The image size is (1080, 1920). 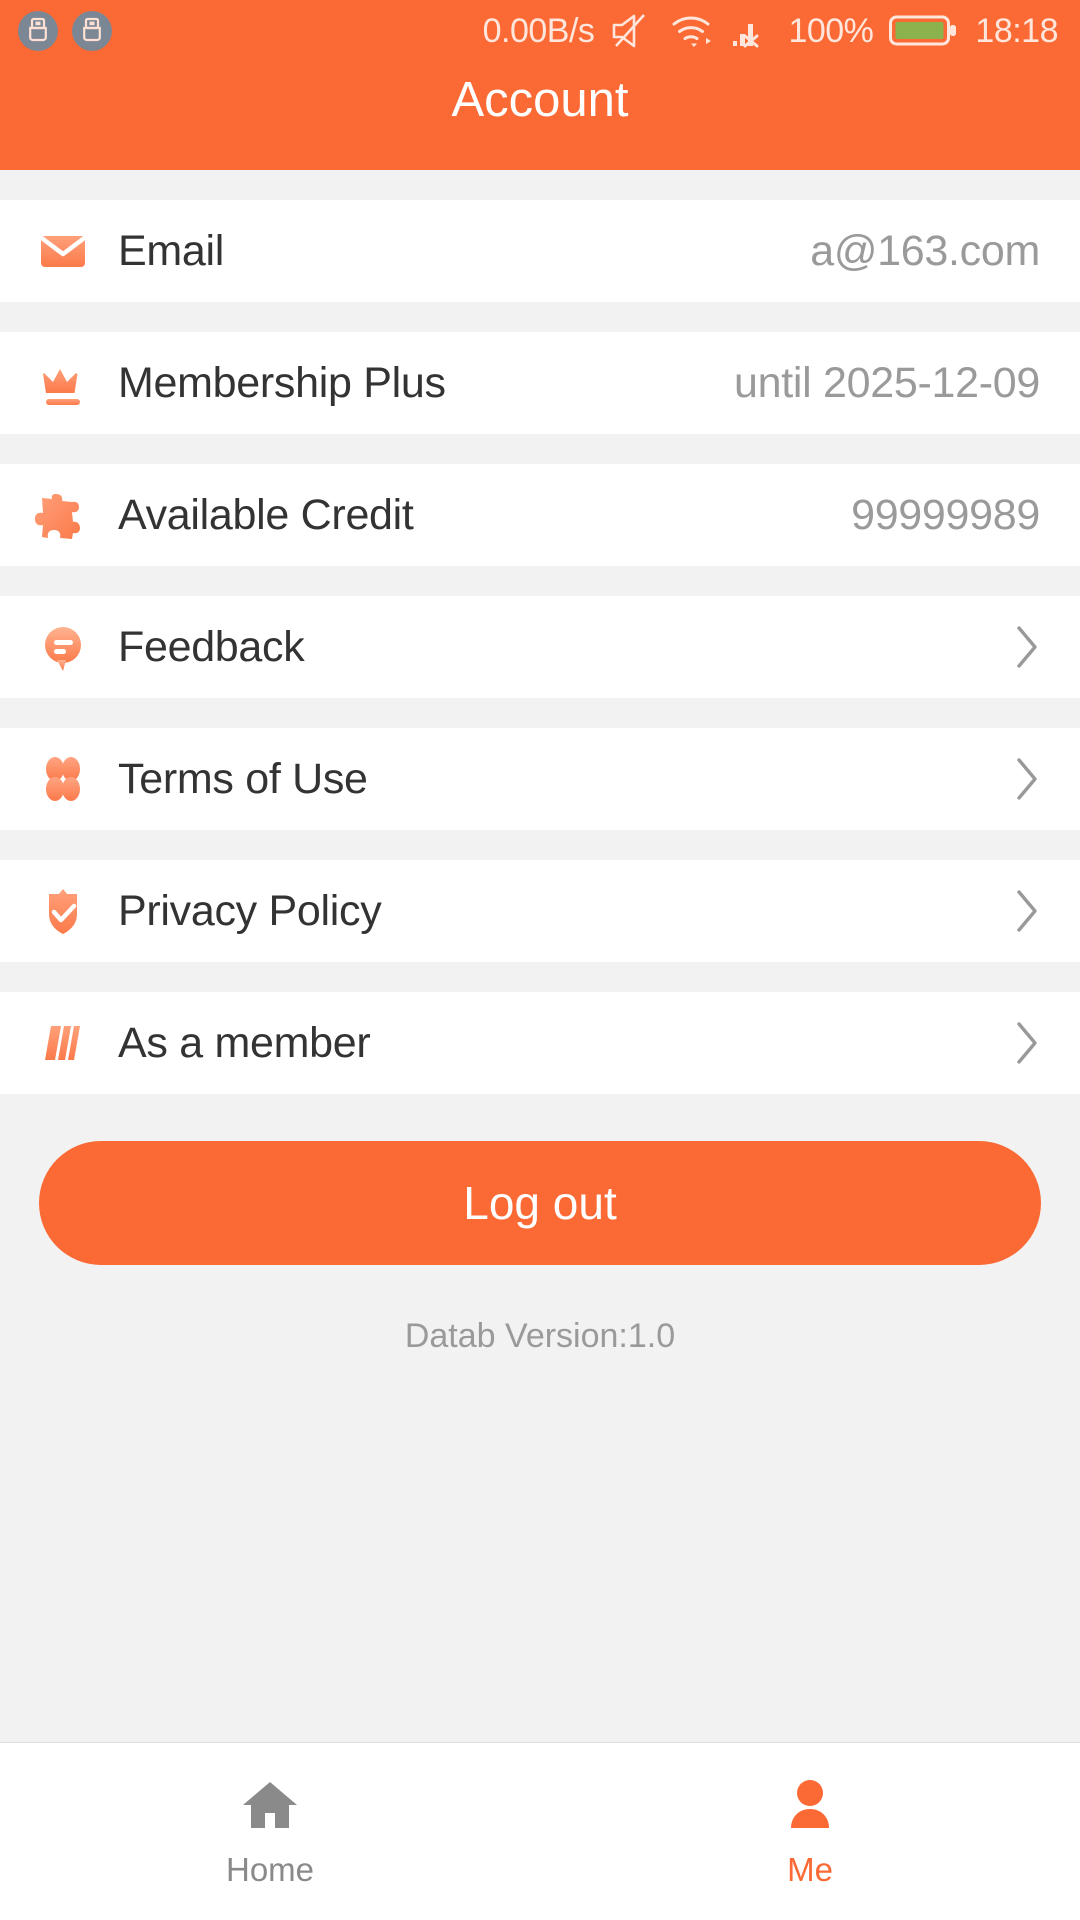 I want to click on person-icon, so click(x=810, y=1807).